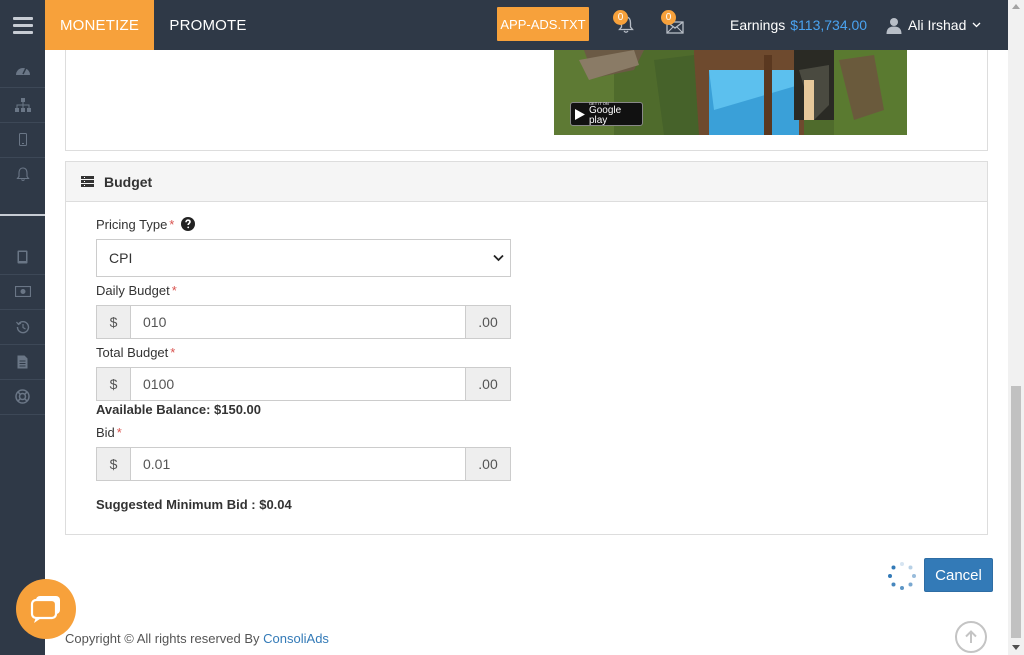 Image resolution: width=1024 pixels, height=655 pixels. I want to click on money-icon, so click(22, 291).